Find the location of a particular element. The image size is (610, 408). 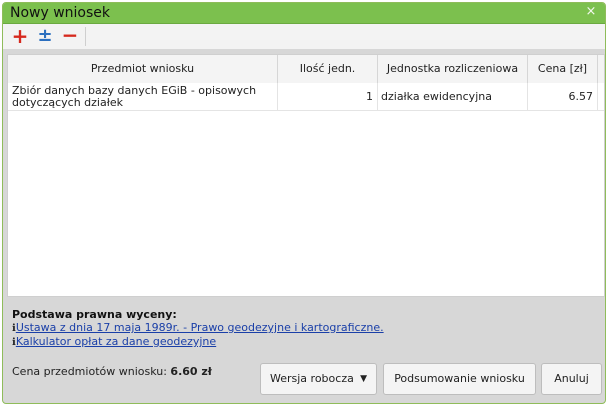

draft-version-button: Wersja robocza ▼ is located at coordinates (318, 379).